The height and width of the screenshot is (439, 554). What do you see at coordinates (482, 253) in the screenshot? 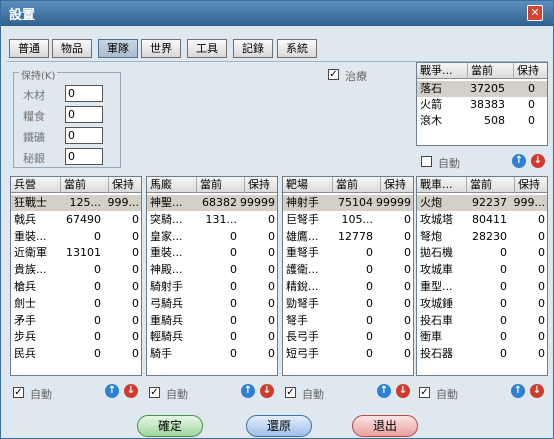
I see `table-row: 拋石機 0 0` at bounding box center [482, 253].